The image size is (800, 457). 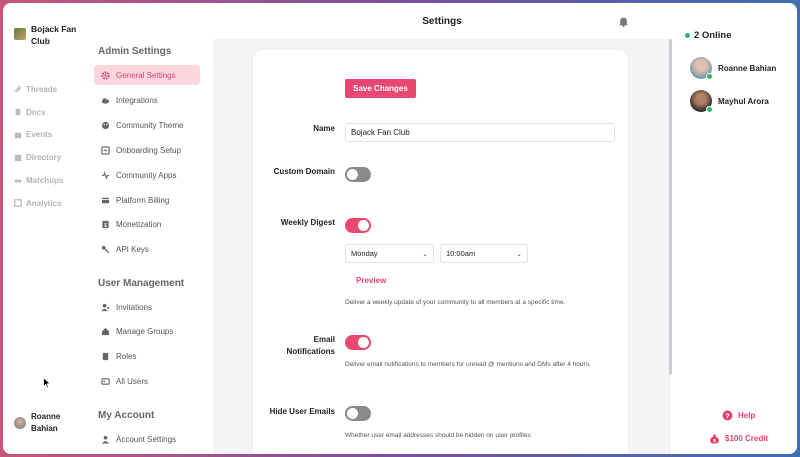 What do you see at coordinates (141, 283) in the screenshot?
I see `user-management-heading: User Management` at bounding box center [141, 283].